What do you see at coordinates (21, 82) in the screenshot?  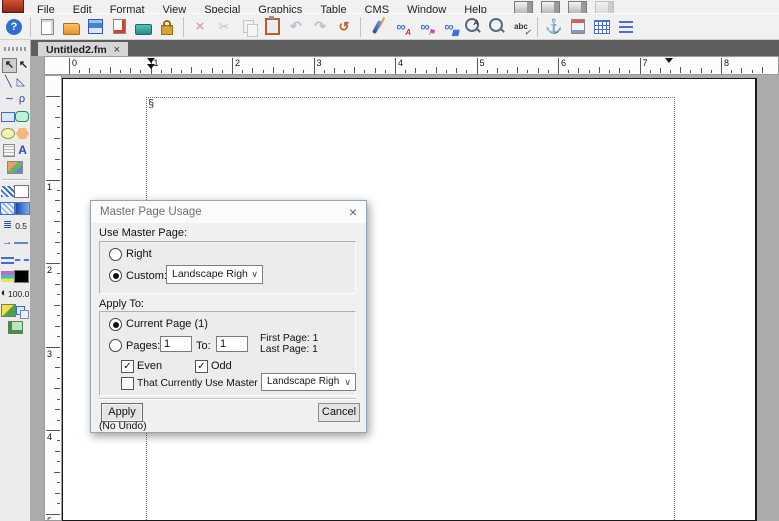 I see `polyline-tool: ◺` at bounding box center [21, 82].